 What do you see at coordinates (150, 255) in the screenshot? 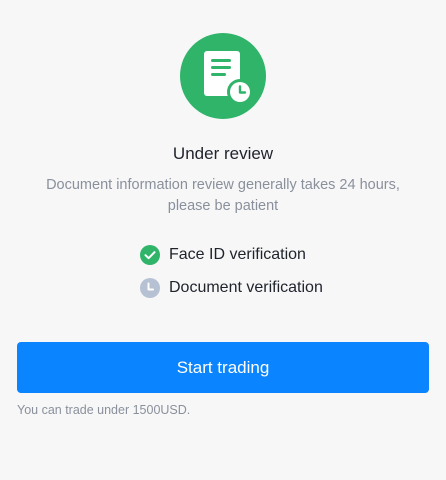
I see `check-circle-icon` at bounding box center [150, 255].